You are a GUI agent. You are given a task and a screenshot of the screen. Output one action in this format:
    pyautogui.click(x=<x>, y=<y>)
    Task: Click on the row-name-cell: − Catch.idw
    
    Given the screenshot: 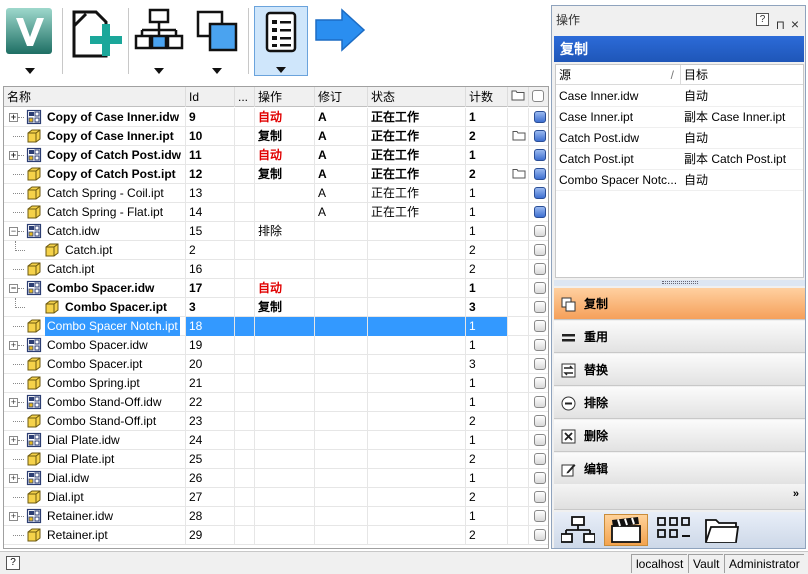 What is the action you would take?
    pyautogui.click(x=95, y=231)
    